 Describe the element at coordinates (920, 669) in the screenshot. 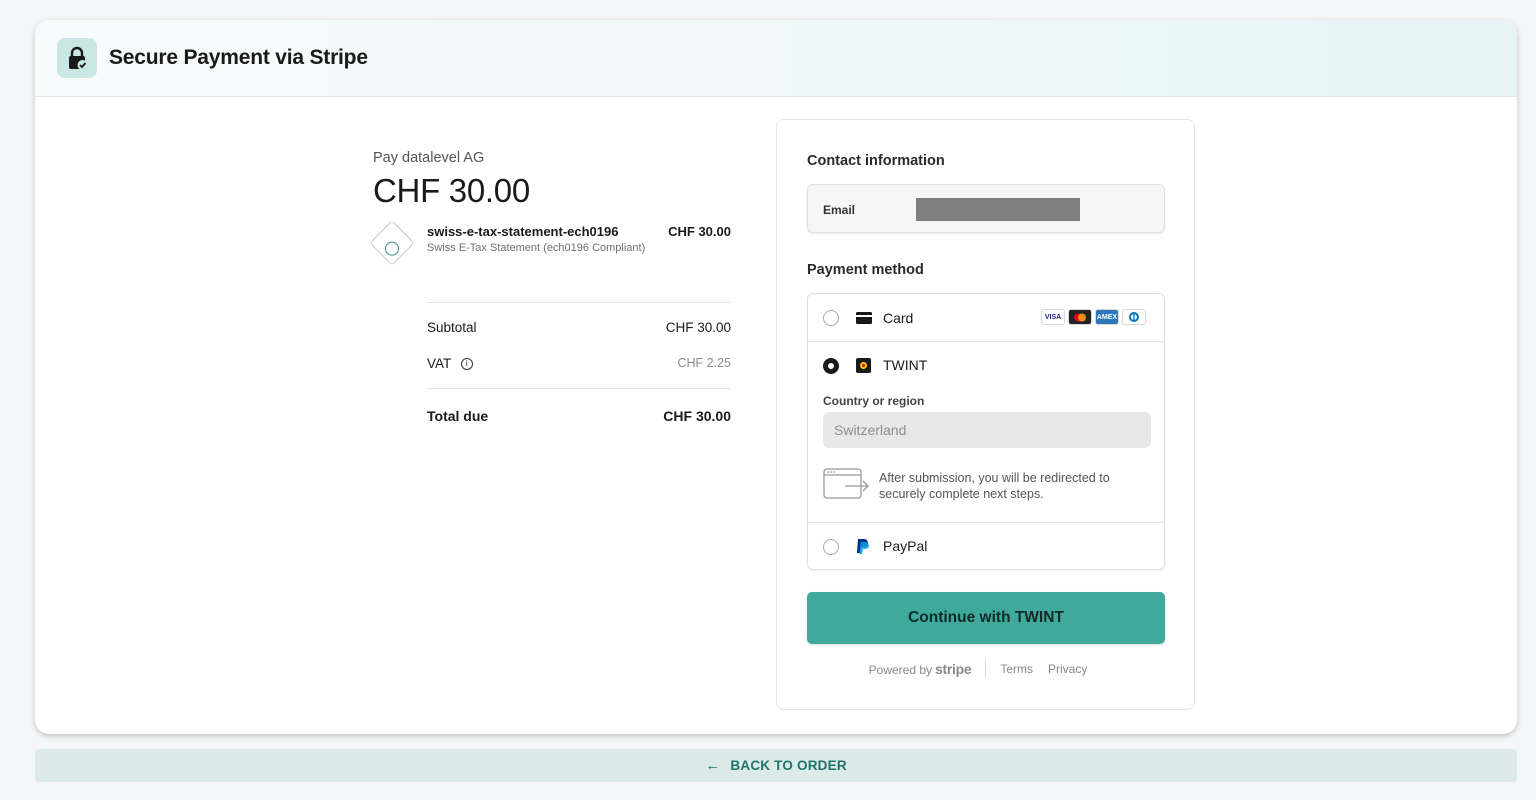

I see `powered-by: Powered by stripe` at that location.